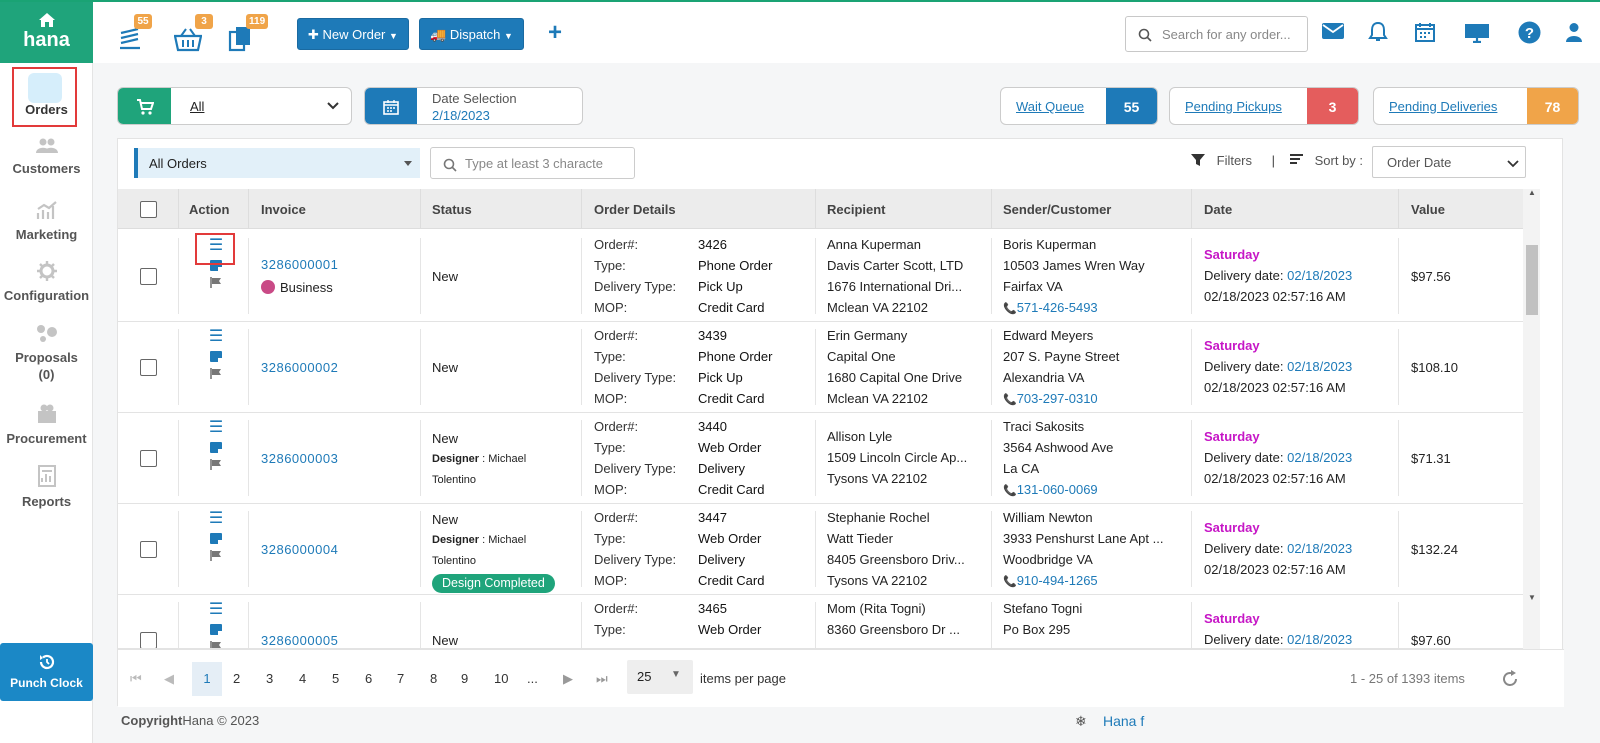  I want to click on footer-link: Hana f, so click(1123, 721).